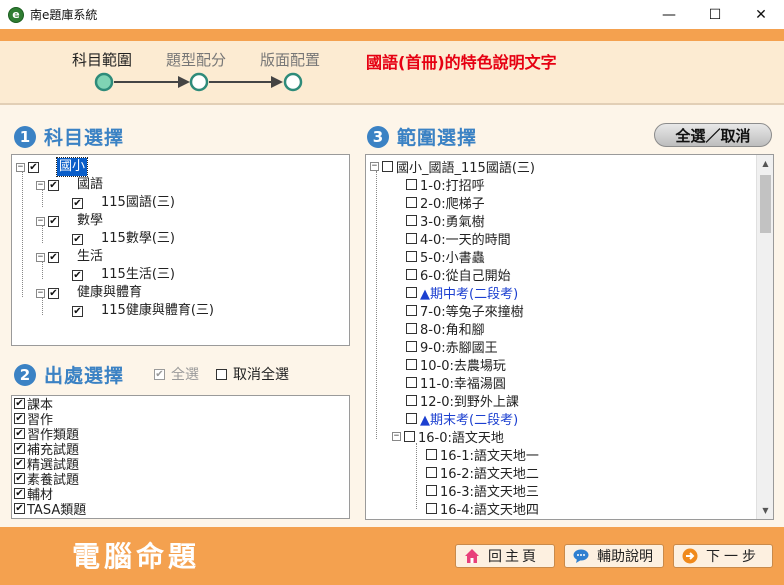  What do you see at coordinates (715, 14) in the screenshot?
I see `maximize-button: ☐` at bounding box center [715, 14].